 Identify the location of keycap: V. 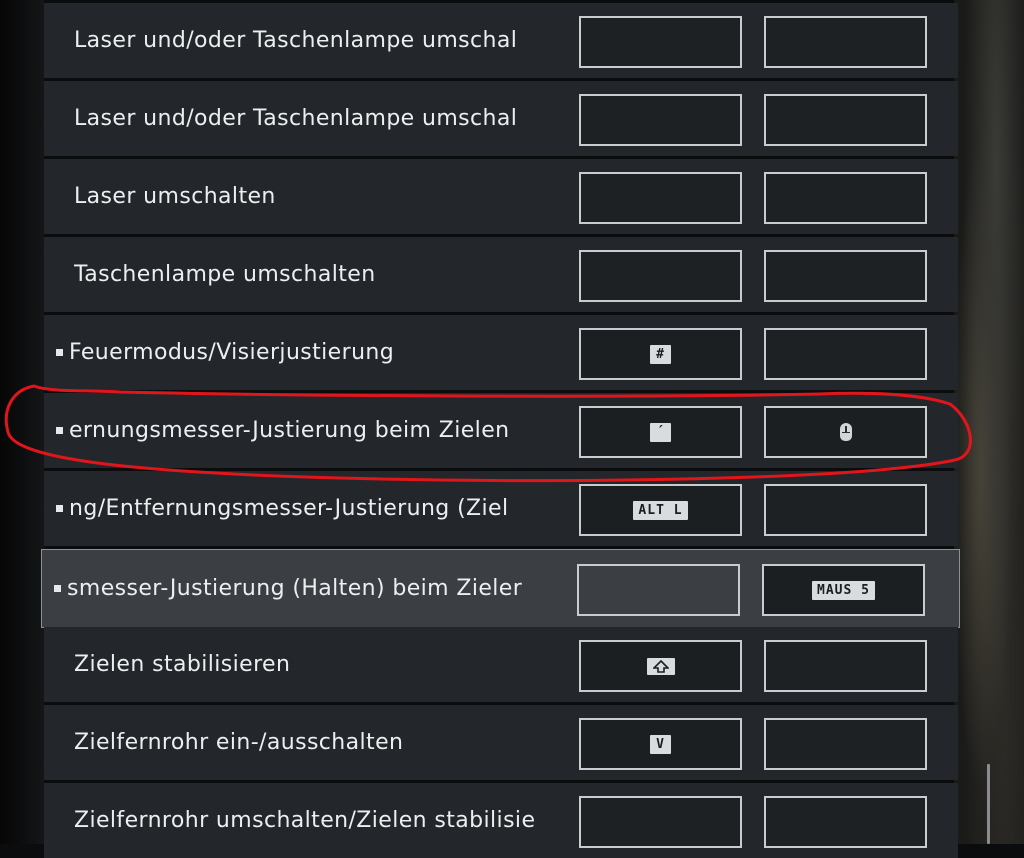
(660, 744).